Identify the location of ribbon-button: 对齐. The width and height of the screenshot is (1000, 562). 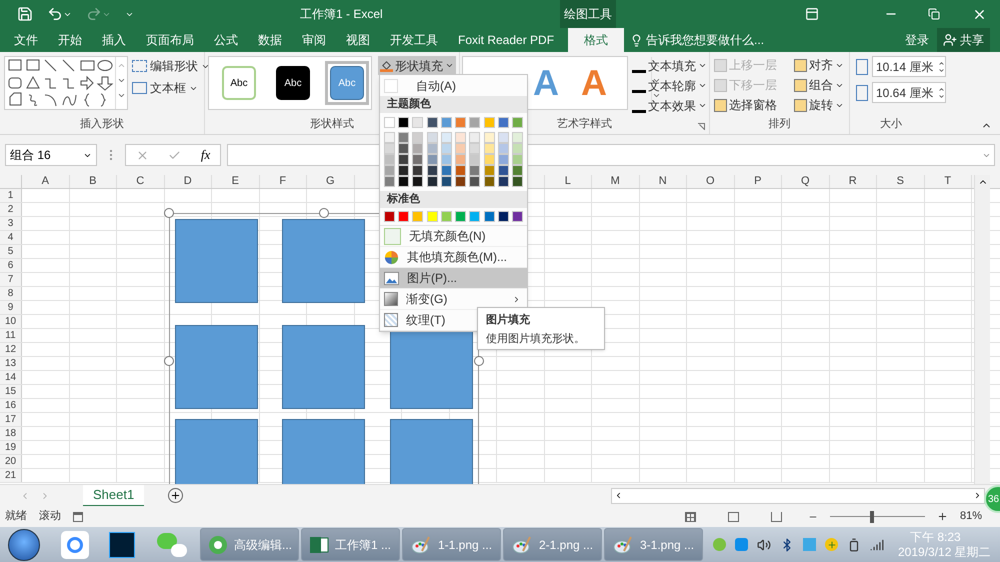
(824, 65).